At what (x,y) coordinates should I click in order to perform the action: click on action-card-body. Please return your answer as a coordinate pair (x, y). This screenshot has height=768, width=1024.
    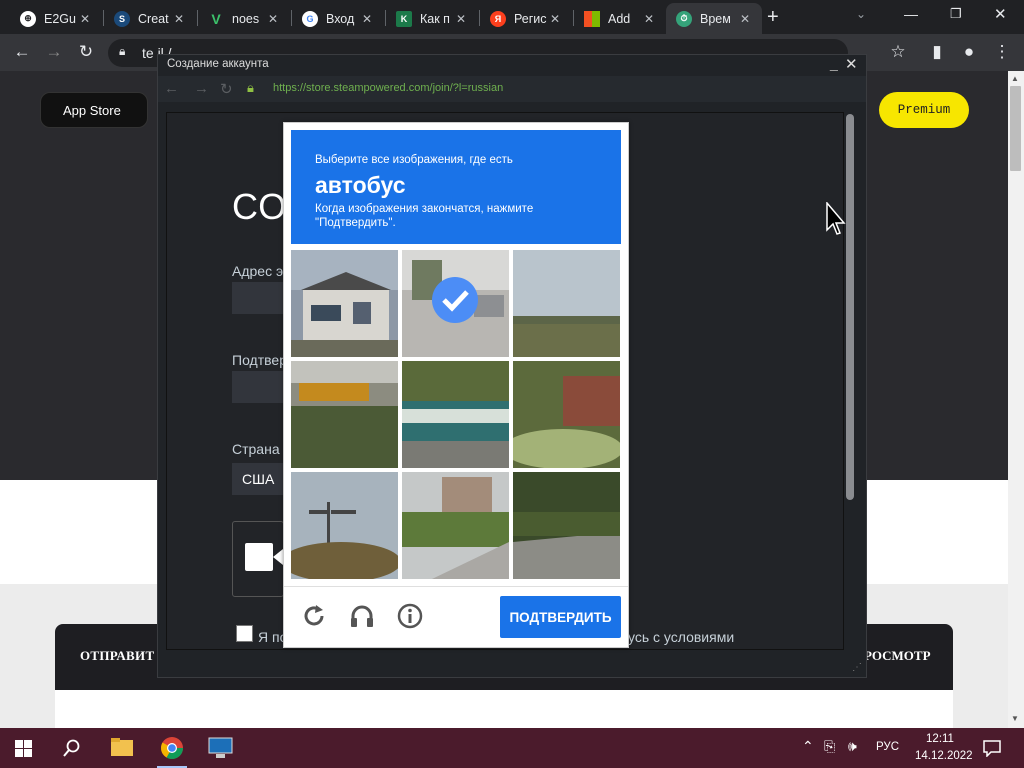
    Looking at the image, I should click on (504, 709).